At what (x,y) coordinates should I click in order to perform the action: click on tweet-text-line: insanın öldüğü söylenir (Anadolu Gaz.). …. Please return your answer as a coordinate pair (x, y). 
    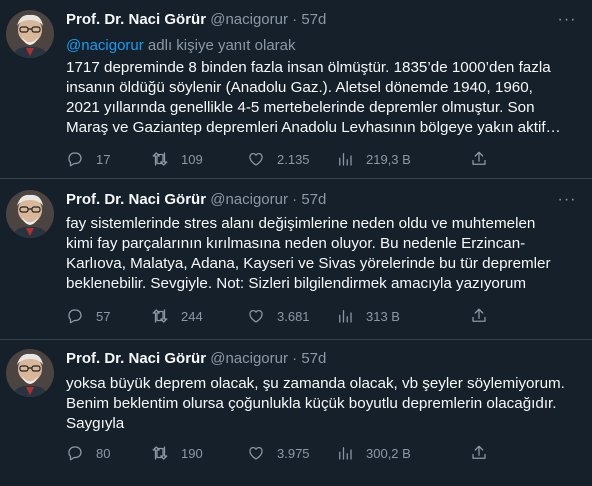
    Looking at the image, I should click on (299, 87).